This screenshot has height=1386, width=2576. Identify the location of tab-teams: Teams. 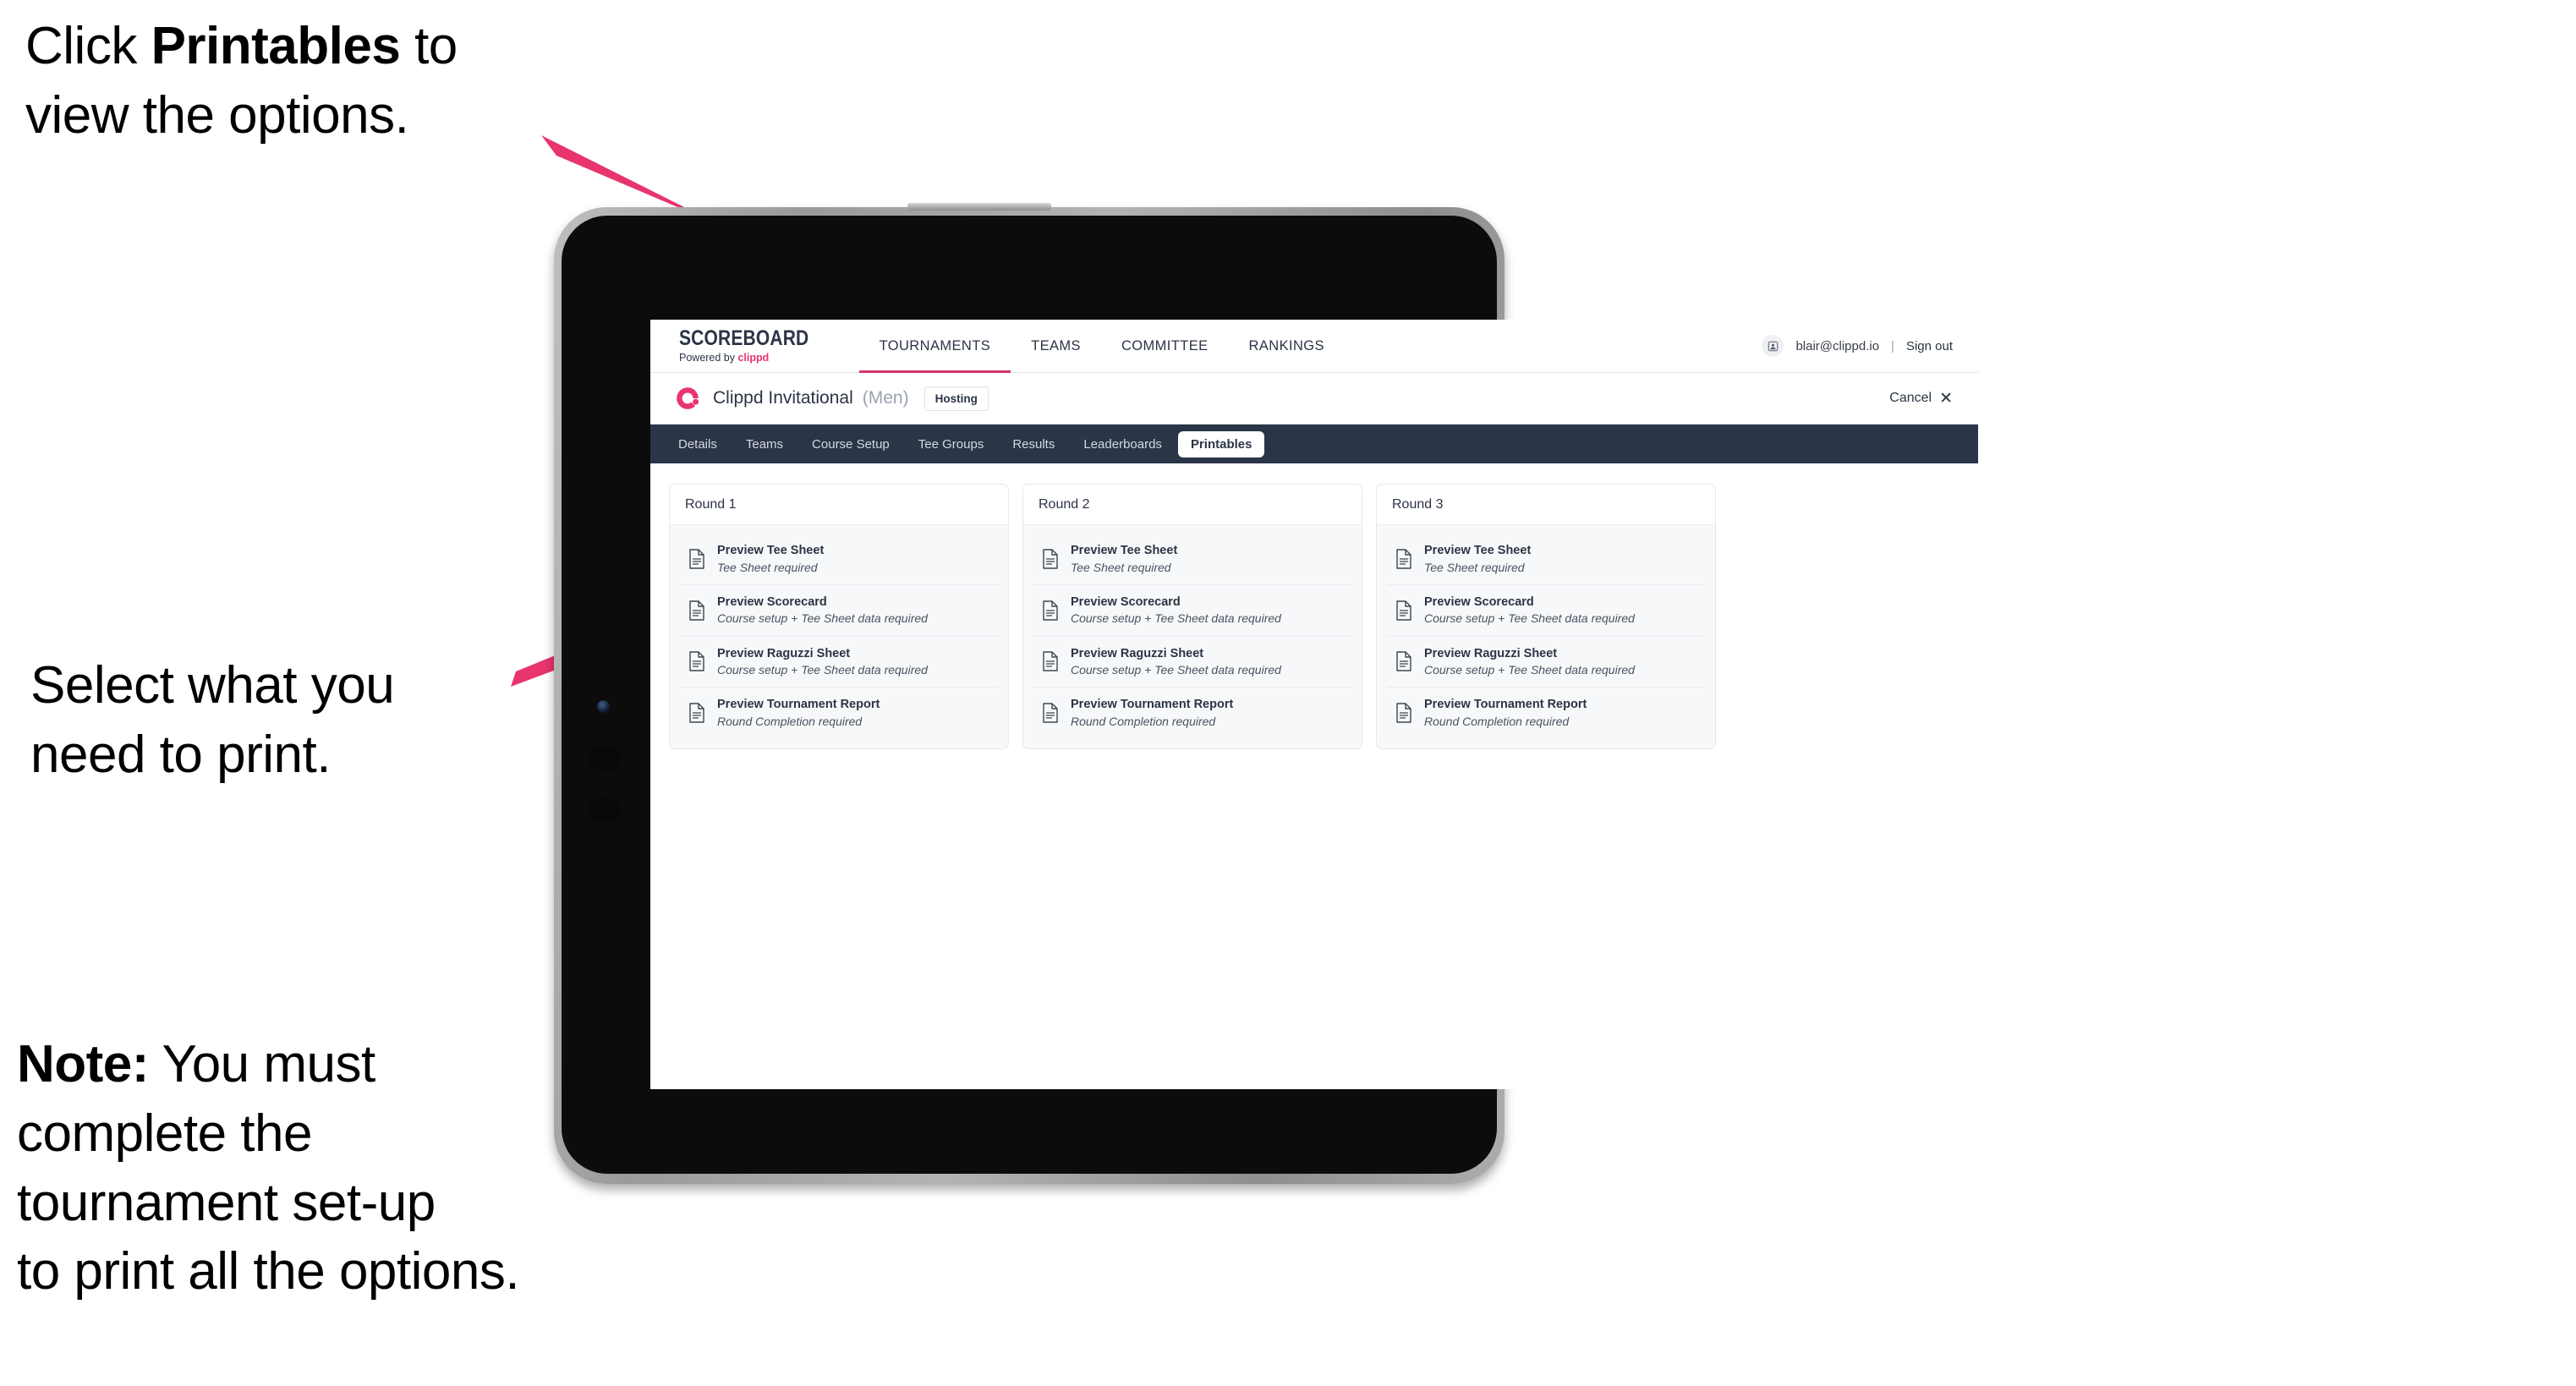
(764, 444).